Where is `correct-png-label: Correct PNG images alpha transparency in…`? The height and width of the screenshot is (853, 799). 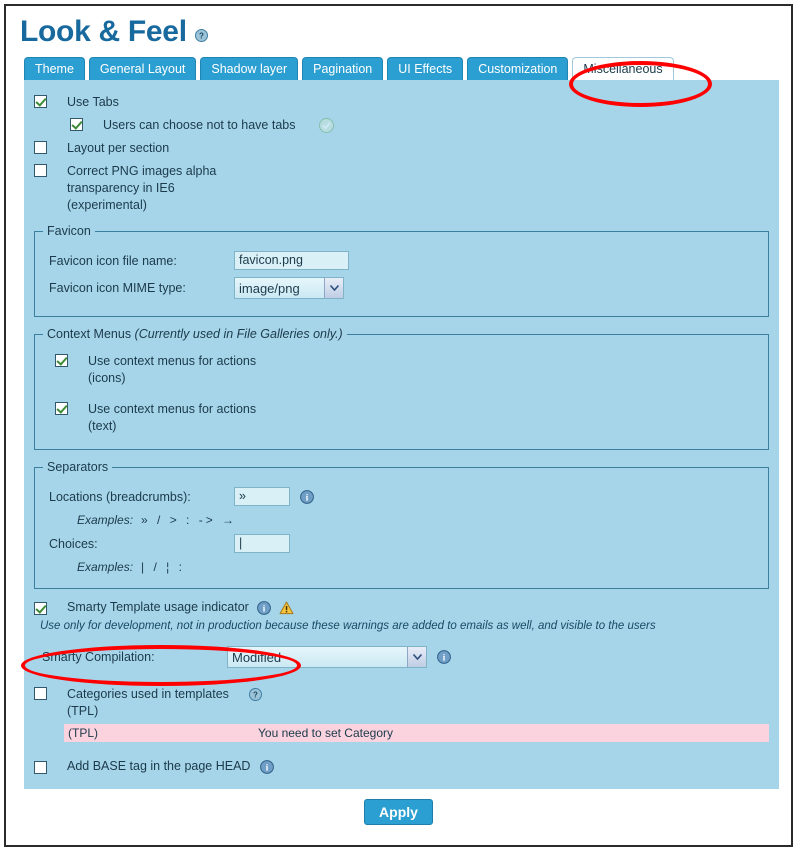
correct-png-label: Correct PNG images alpha transparency in… is located at coordinates (142, 188).